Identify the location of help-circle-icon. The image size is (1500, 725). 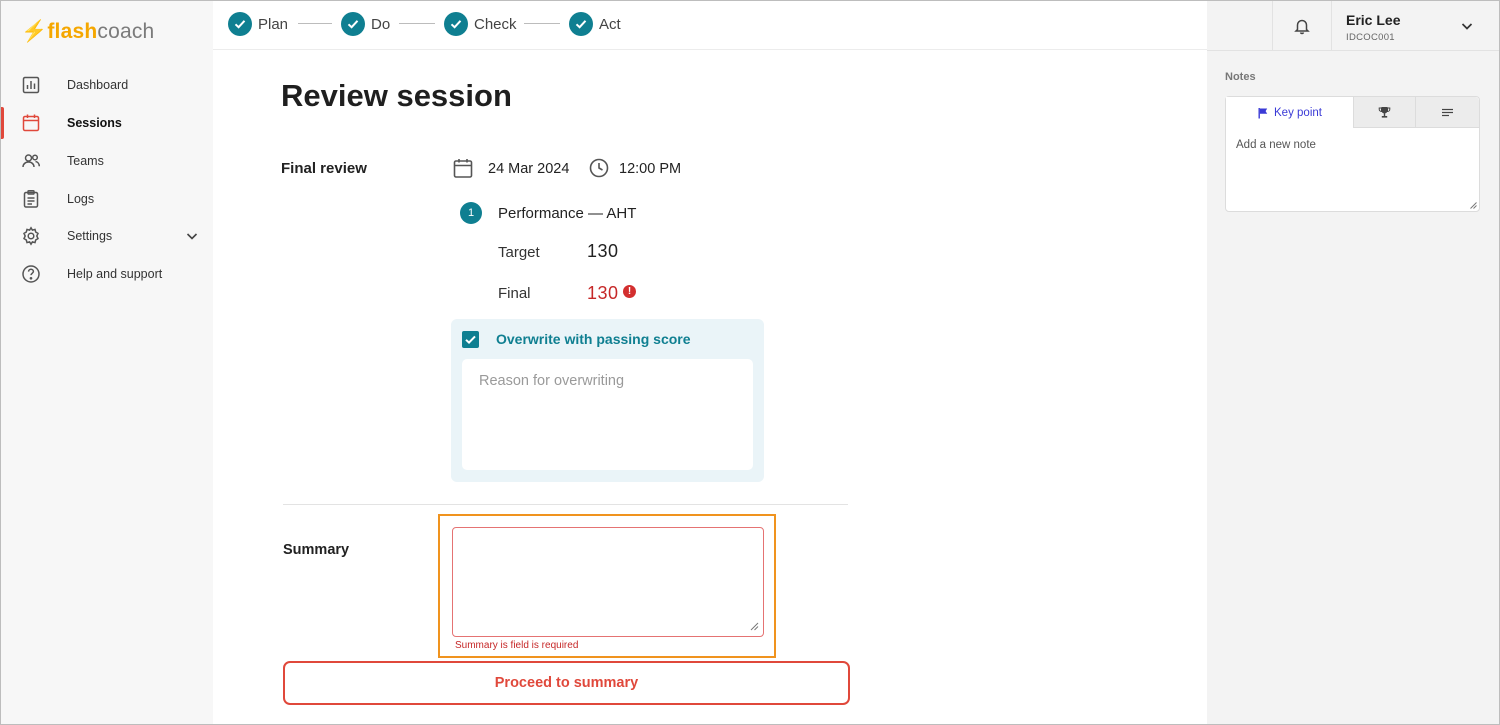
(31, 274).